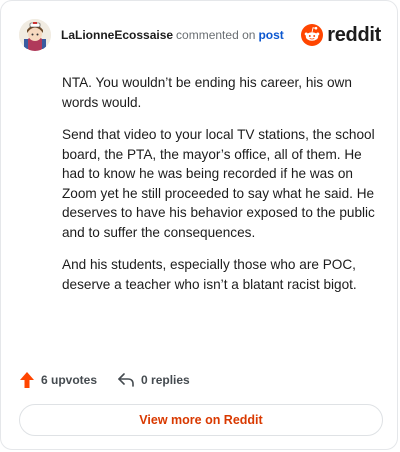 This screenshot has width=400, height=452. I want to click on view-more-button: View more on Reddit, so click(201, 420).